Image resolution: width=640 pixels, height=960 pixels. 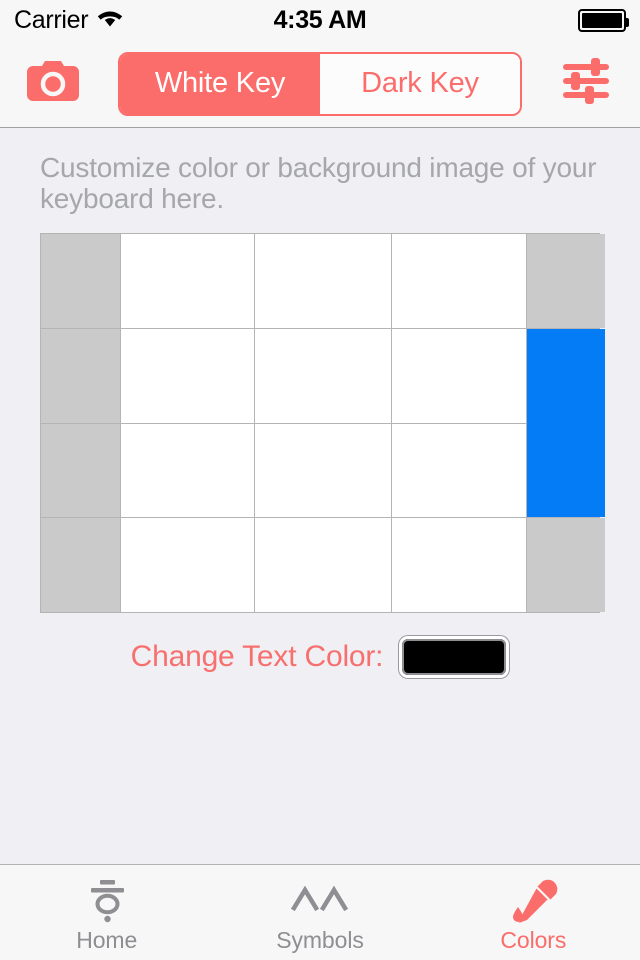 I want to click on tab-label-symbols: Symbols, so click(x=320, y=940).